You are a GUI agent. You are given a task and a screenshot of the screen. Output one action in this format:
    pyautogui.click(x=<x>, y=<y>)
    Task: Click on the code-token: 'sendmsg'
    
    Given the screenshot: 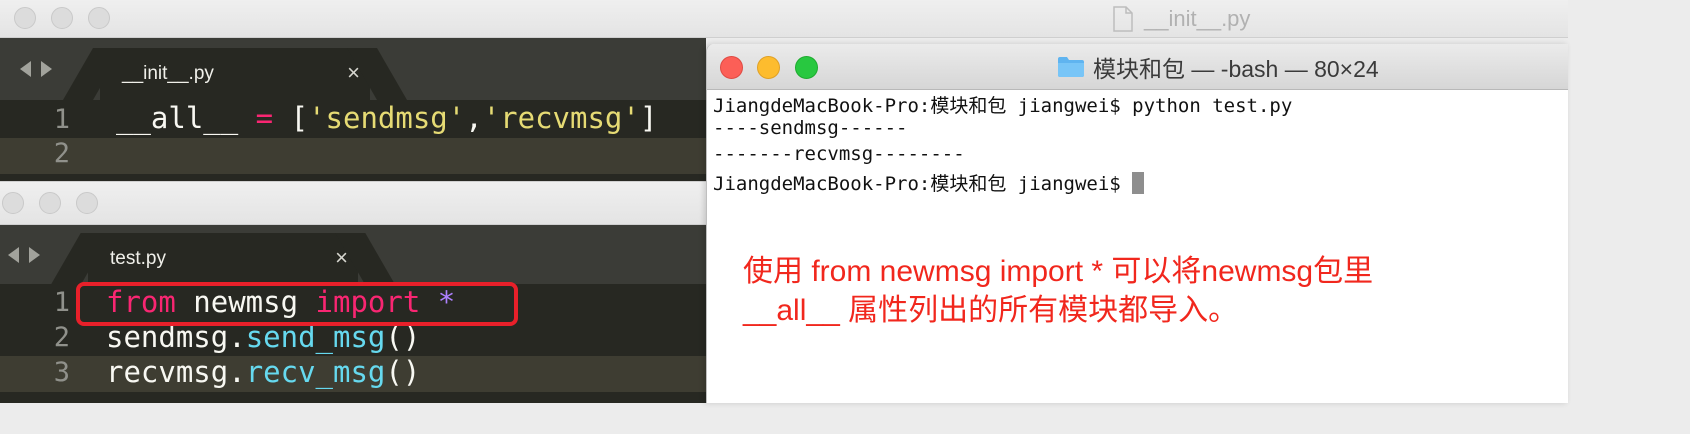 What is the action you would take?
    pyautogui.click(x=387, y=118)
    